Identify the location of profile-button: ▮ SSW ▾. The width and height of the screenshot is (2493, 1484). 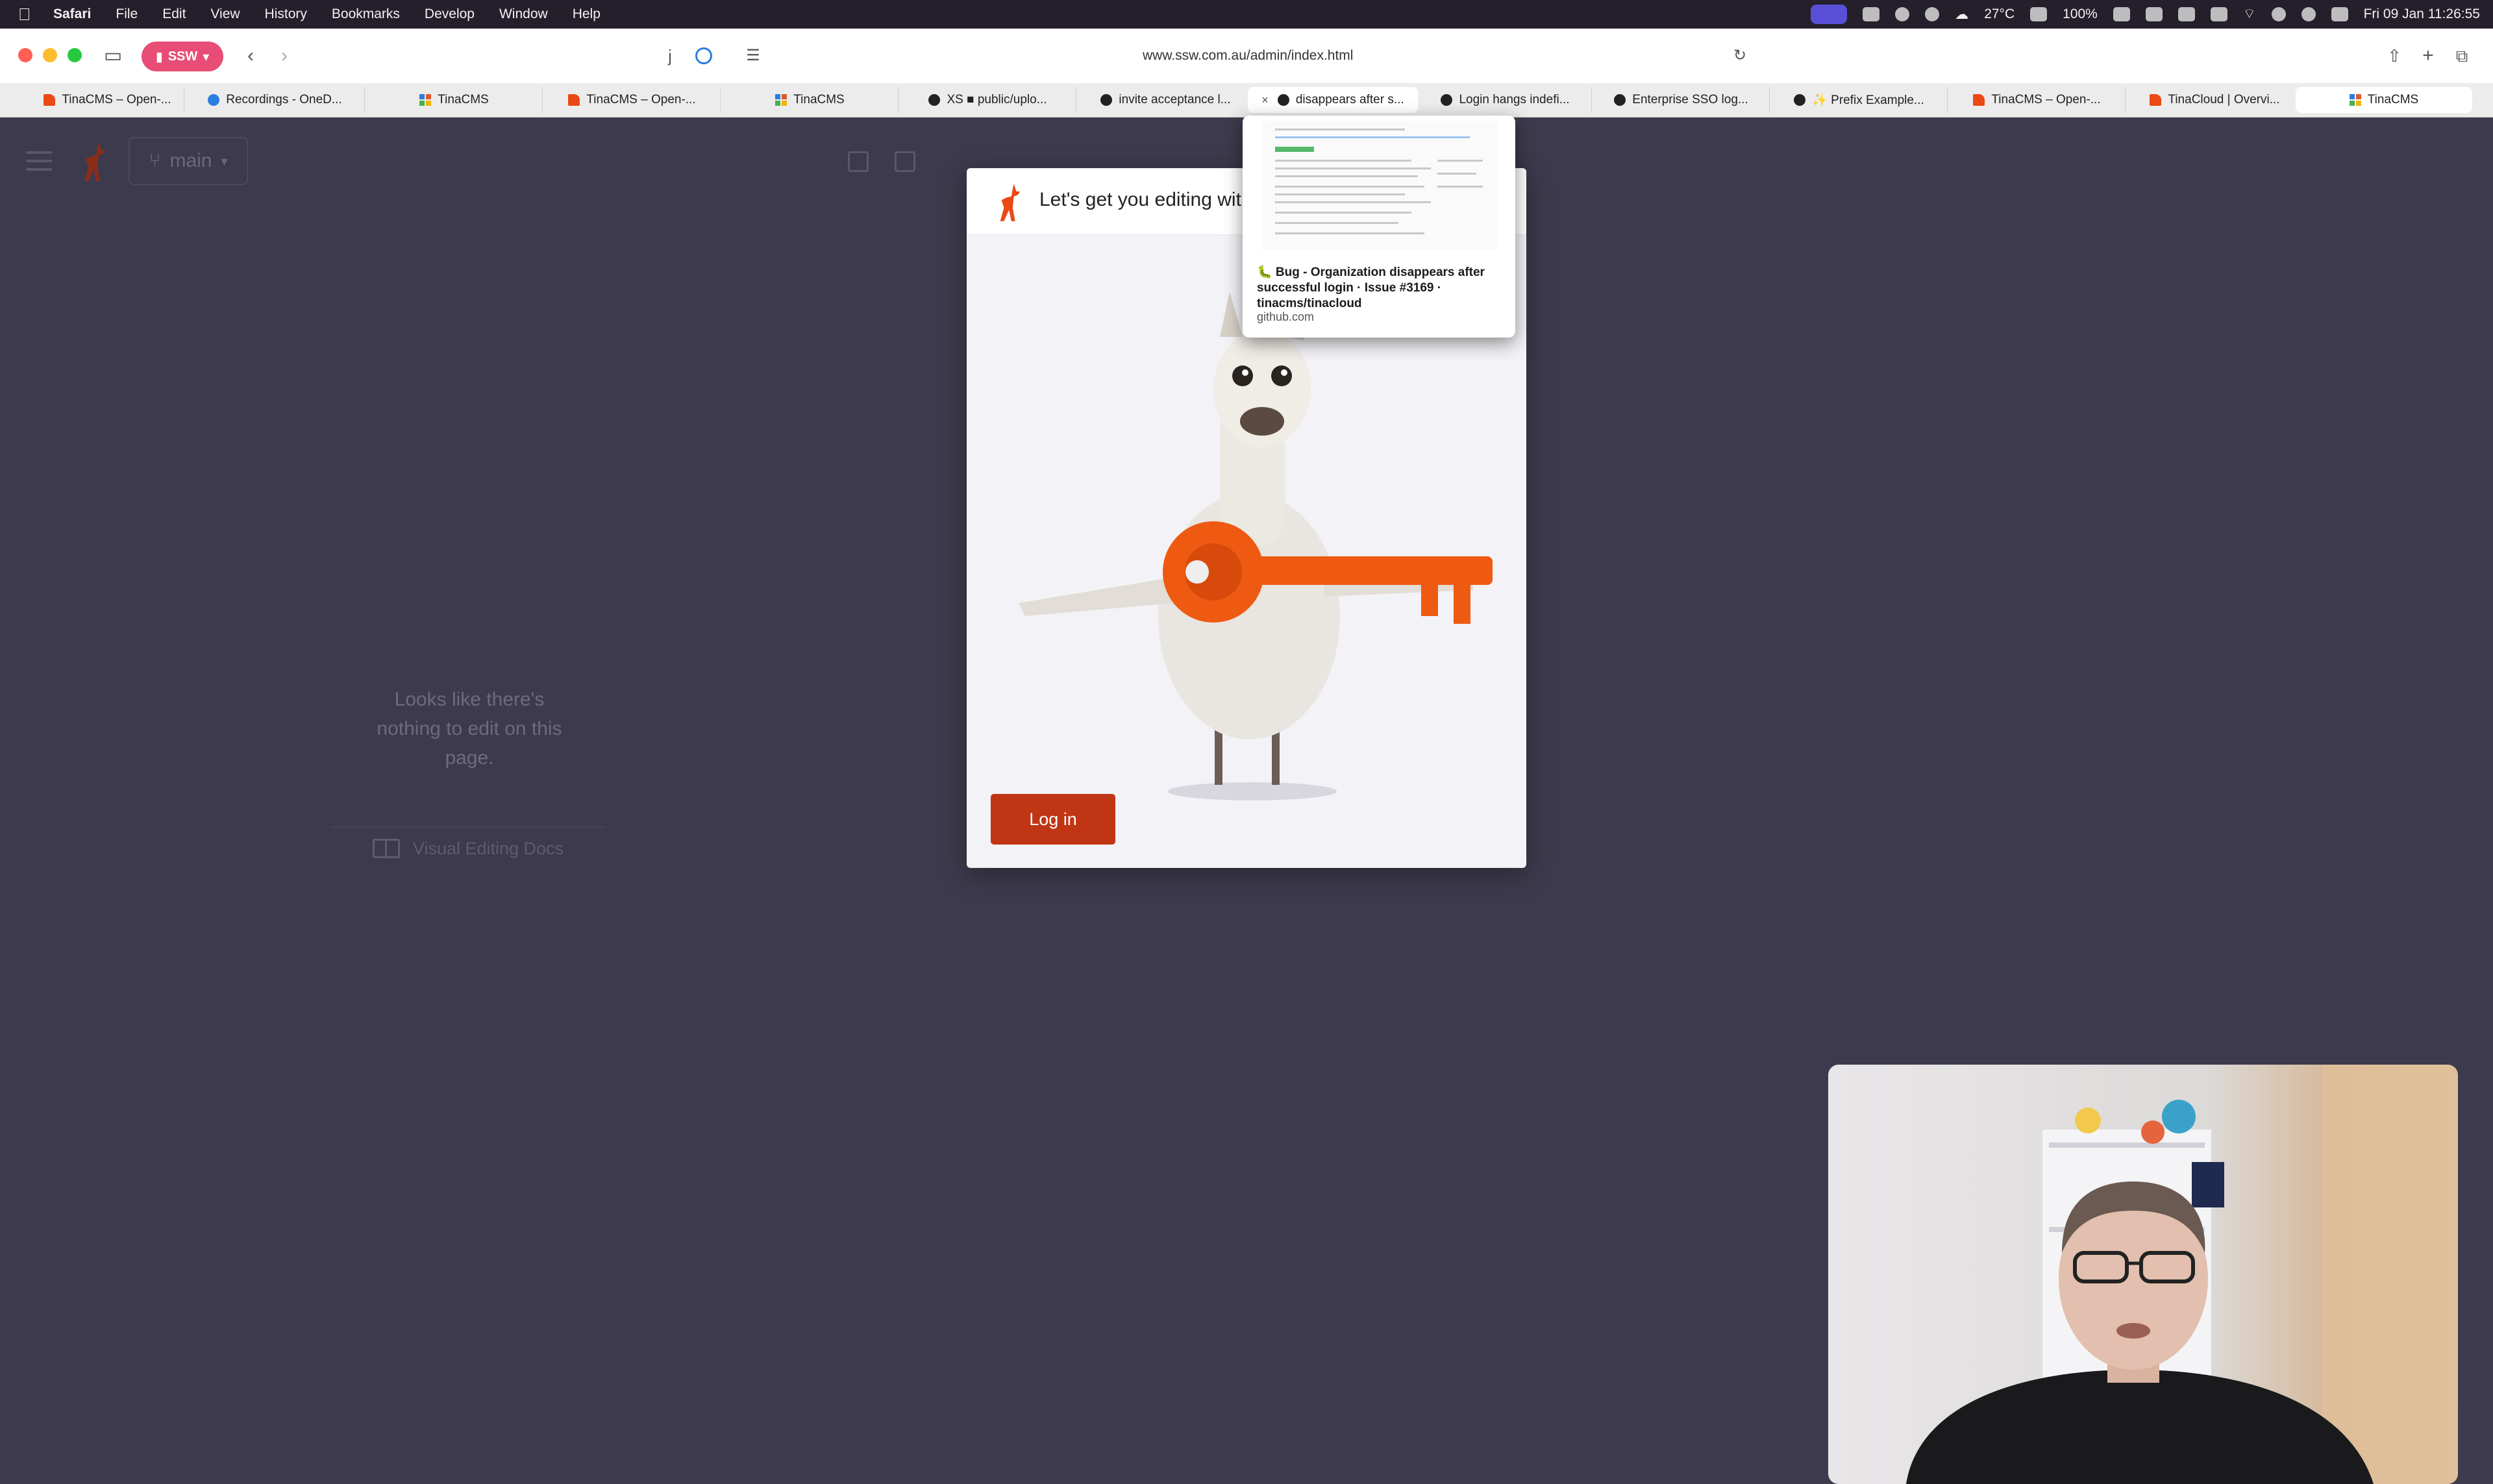
(182, 56).